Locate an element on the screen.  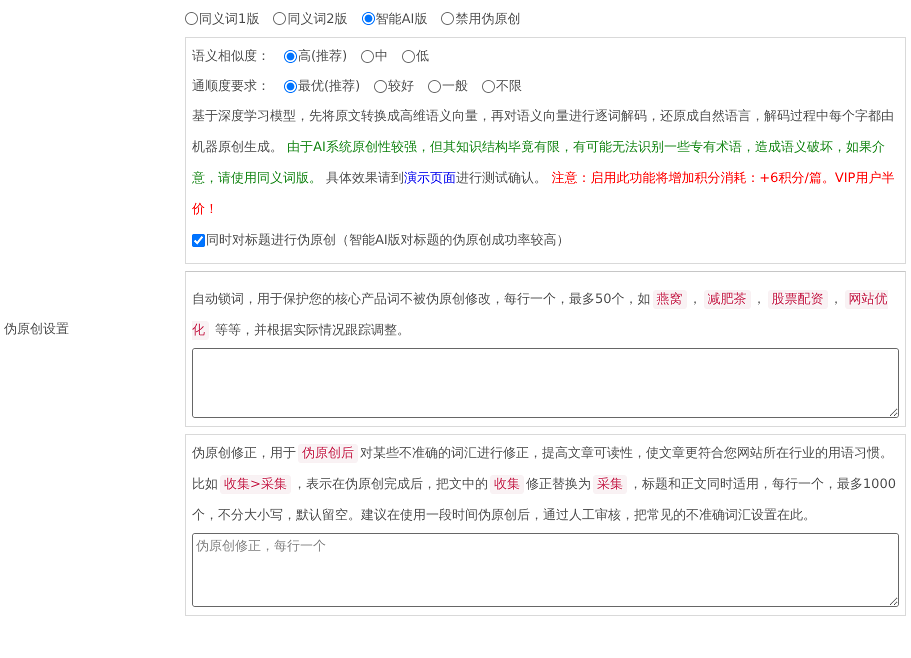
description-text: 自动锁词，用于保护您的核心产品词不被伪原创修改，每行一个，最多50个，如 燕窝 ， 减肥茶 ， 股票配资 ， 网站优化 等等，并根据实际情况跟踪调整。 is located at coordinates (540, 315).